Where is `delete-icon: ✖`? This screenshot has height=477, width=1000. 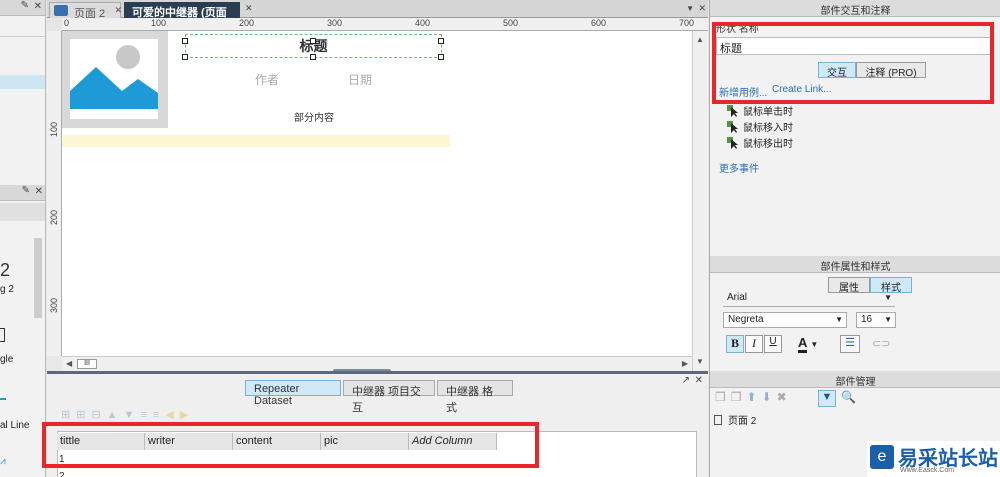 delete-icon: ✖ is located at coordinates (784, 397).